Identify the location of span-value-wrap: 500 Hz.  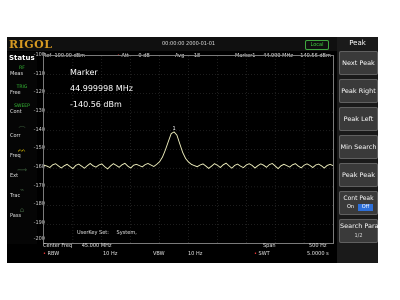
(318, 246).